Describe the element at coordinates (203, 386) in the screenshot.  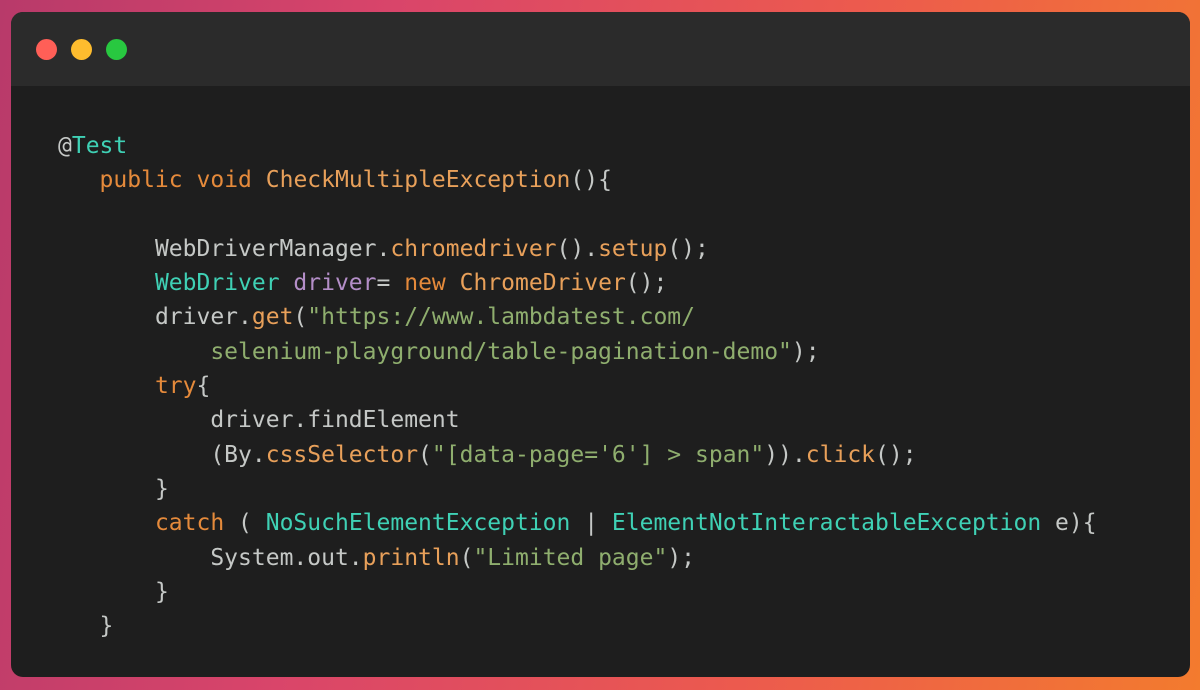
I see `code-token: {` at that location.